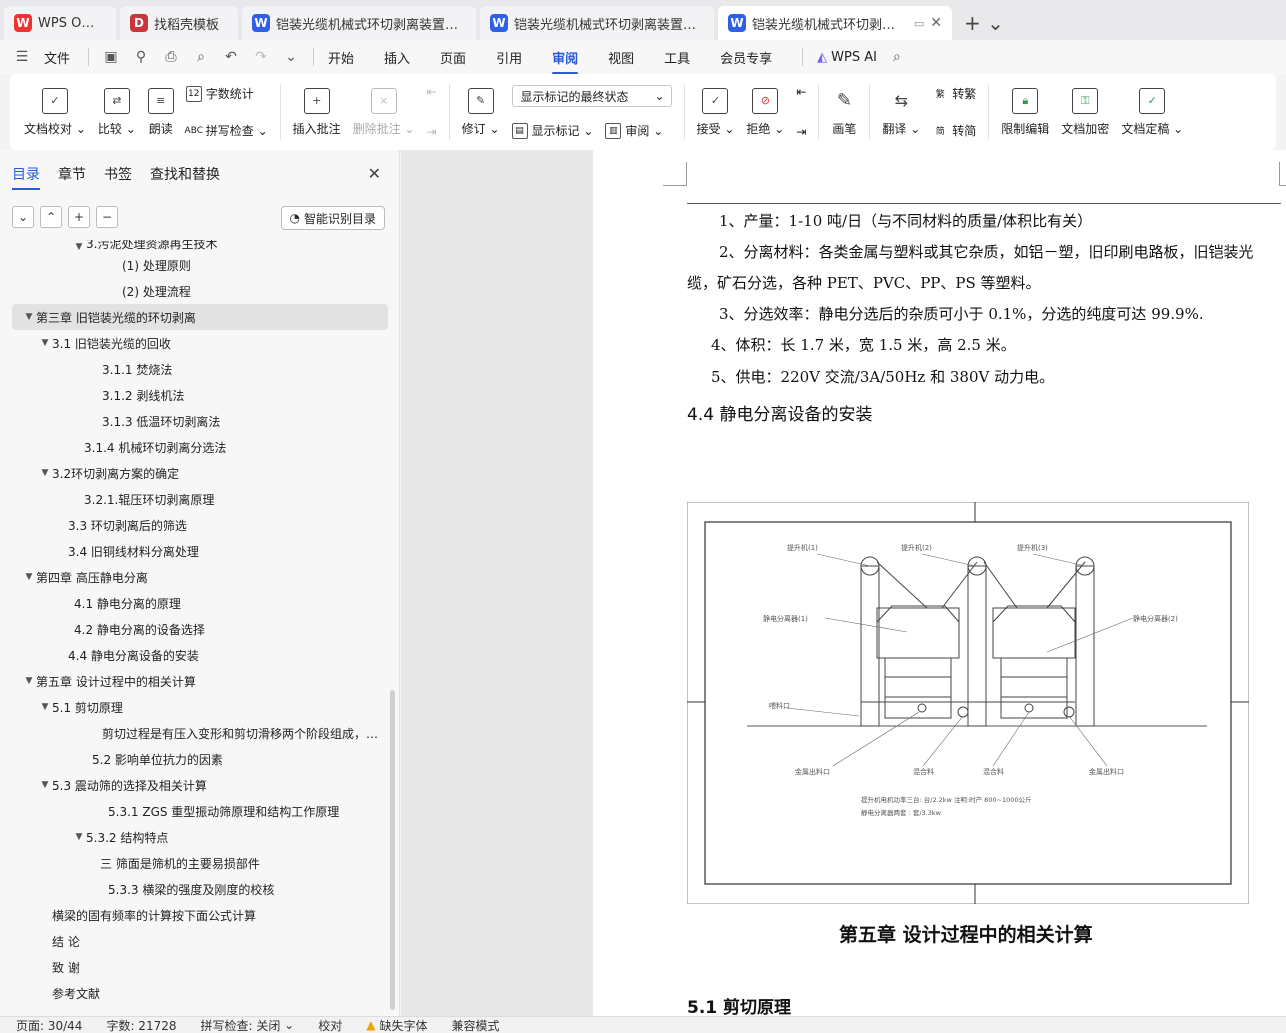  I want to click on nav-tab-2: 书签, so click(118, 174).